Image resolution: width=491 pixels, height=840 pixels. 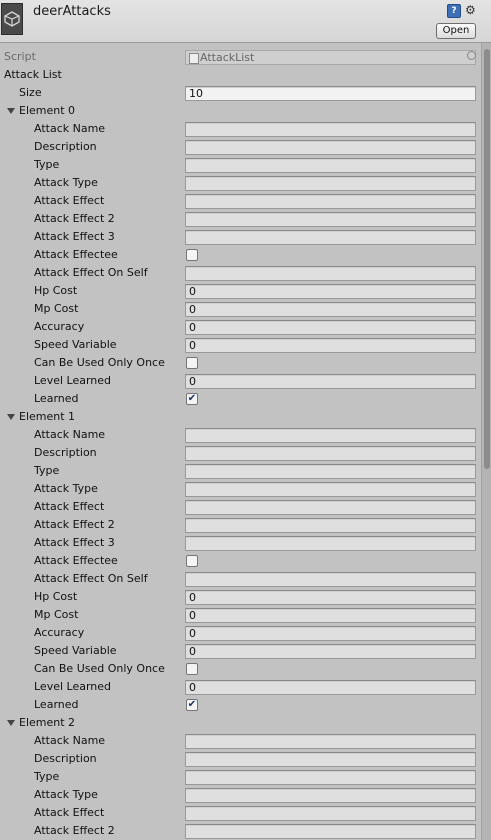 What do you see at coordinates (240, 705) in the screenshot?
I see `element-1-learned-row: Learned ✔` at bounding box center [240, 705].